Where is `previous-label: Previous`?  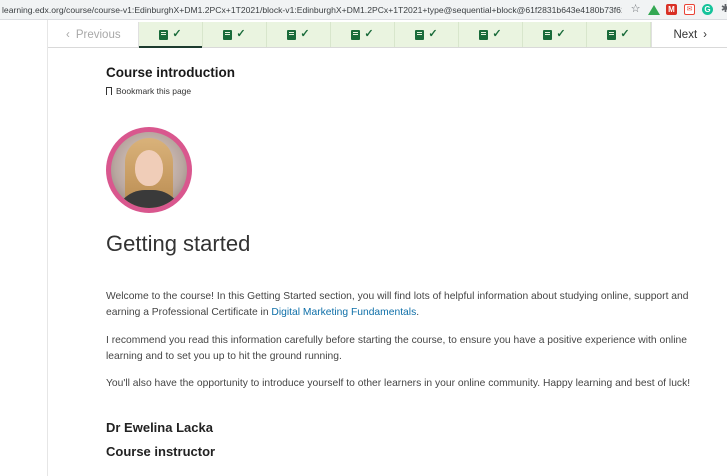 previous-label: Previous is located at coordinates (98, 34).